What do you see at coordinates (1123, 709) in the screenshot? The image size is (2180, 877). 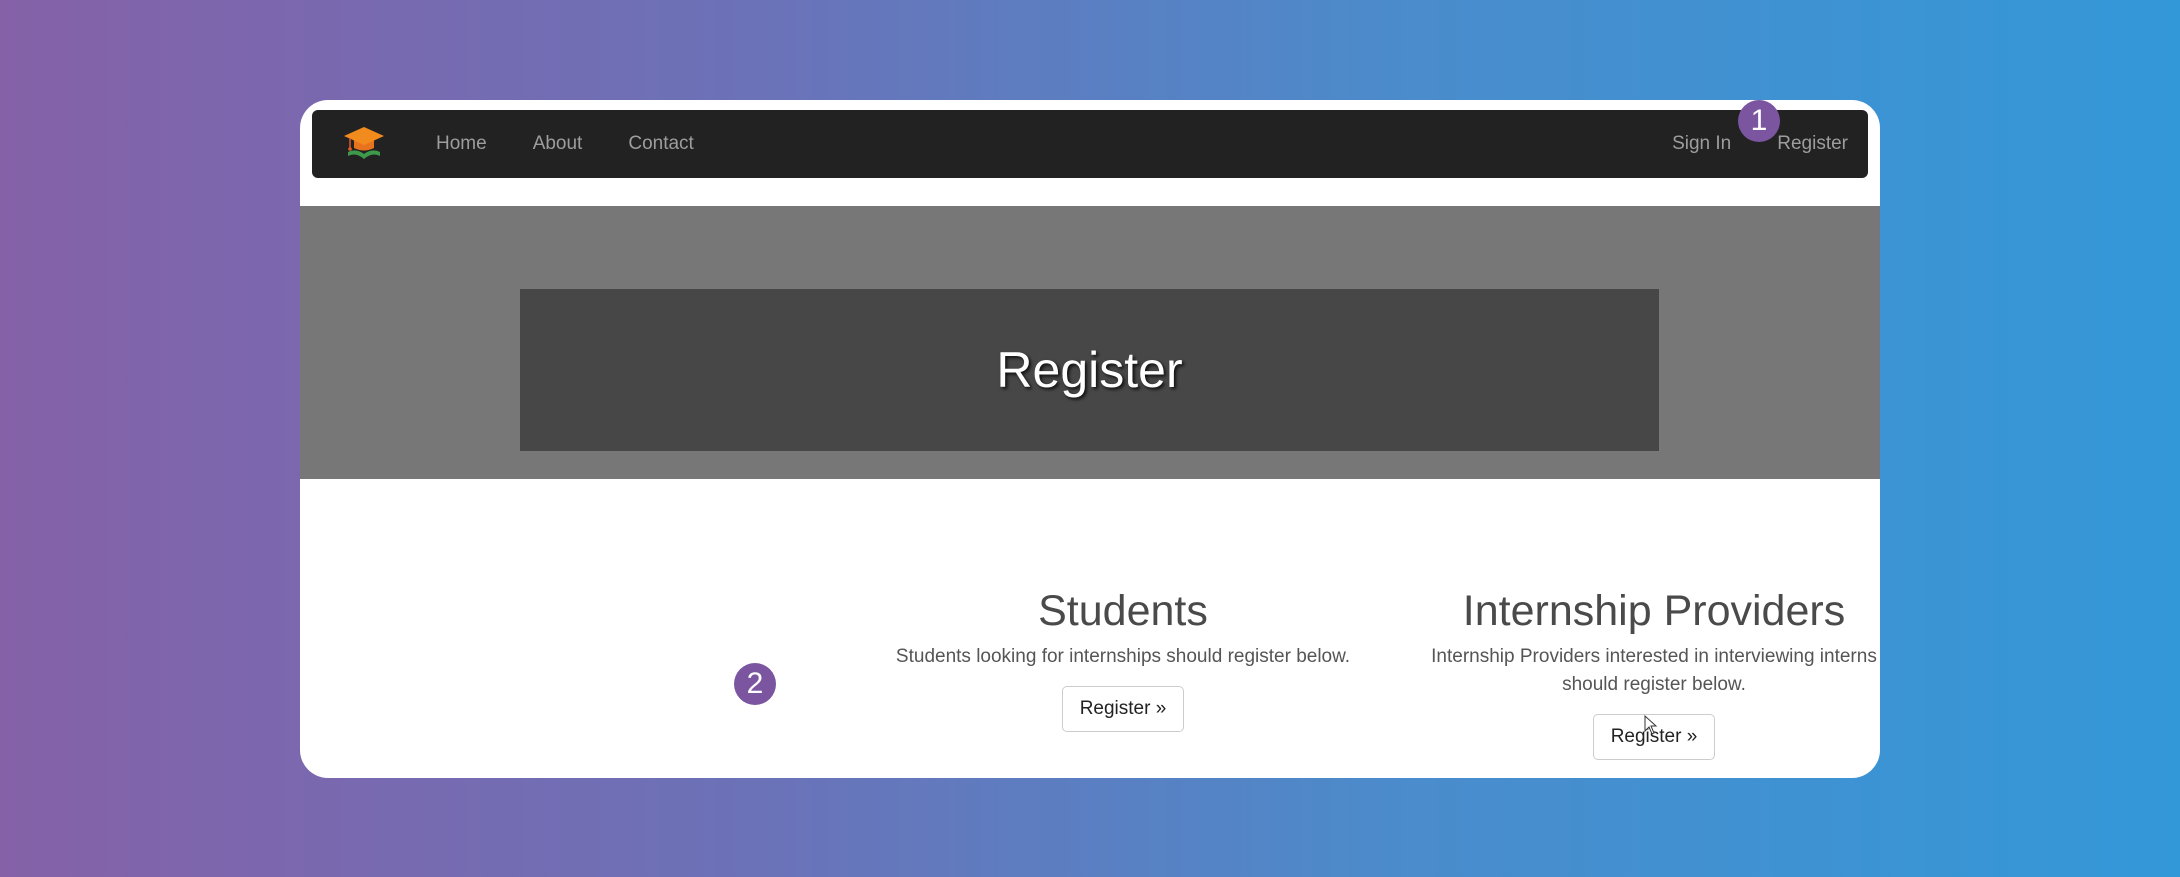 I see `students-register-button: Register »` at bounding box center [1123, 709].